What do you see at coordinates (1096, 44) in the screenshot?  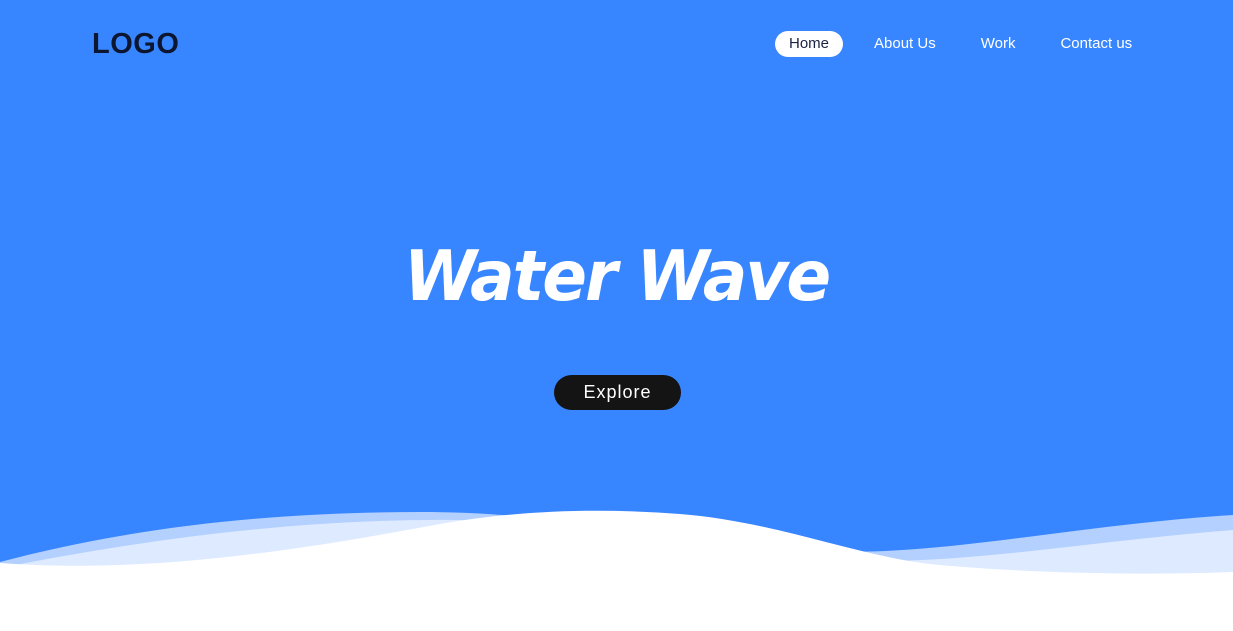 I see `nav-item-contact-us: Contact us` at bounding box center [1096, 44].